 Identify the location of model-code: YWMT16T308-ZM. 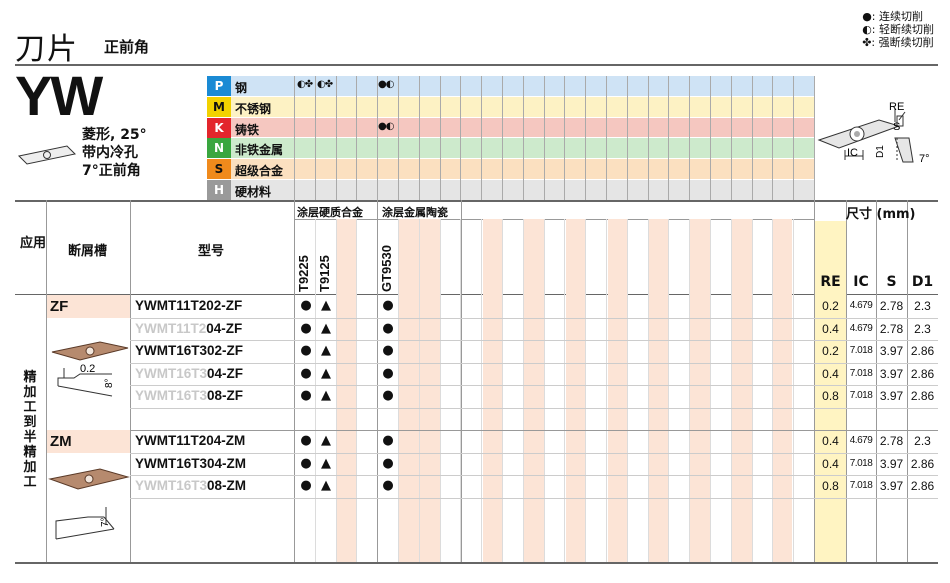
(191, 485).